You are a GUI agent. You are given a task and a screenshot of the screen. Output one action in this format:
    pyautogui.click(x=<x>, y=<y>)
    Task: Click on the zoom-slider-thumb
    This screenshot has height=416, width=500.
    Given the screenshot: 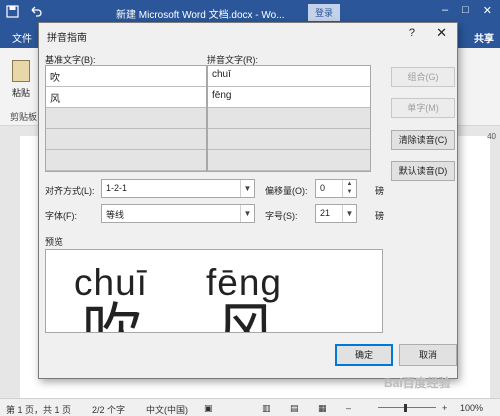 What is the action you would take?
    pyautogui.click(x=405, y=408)
    